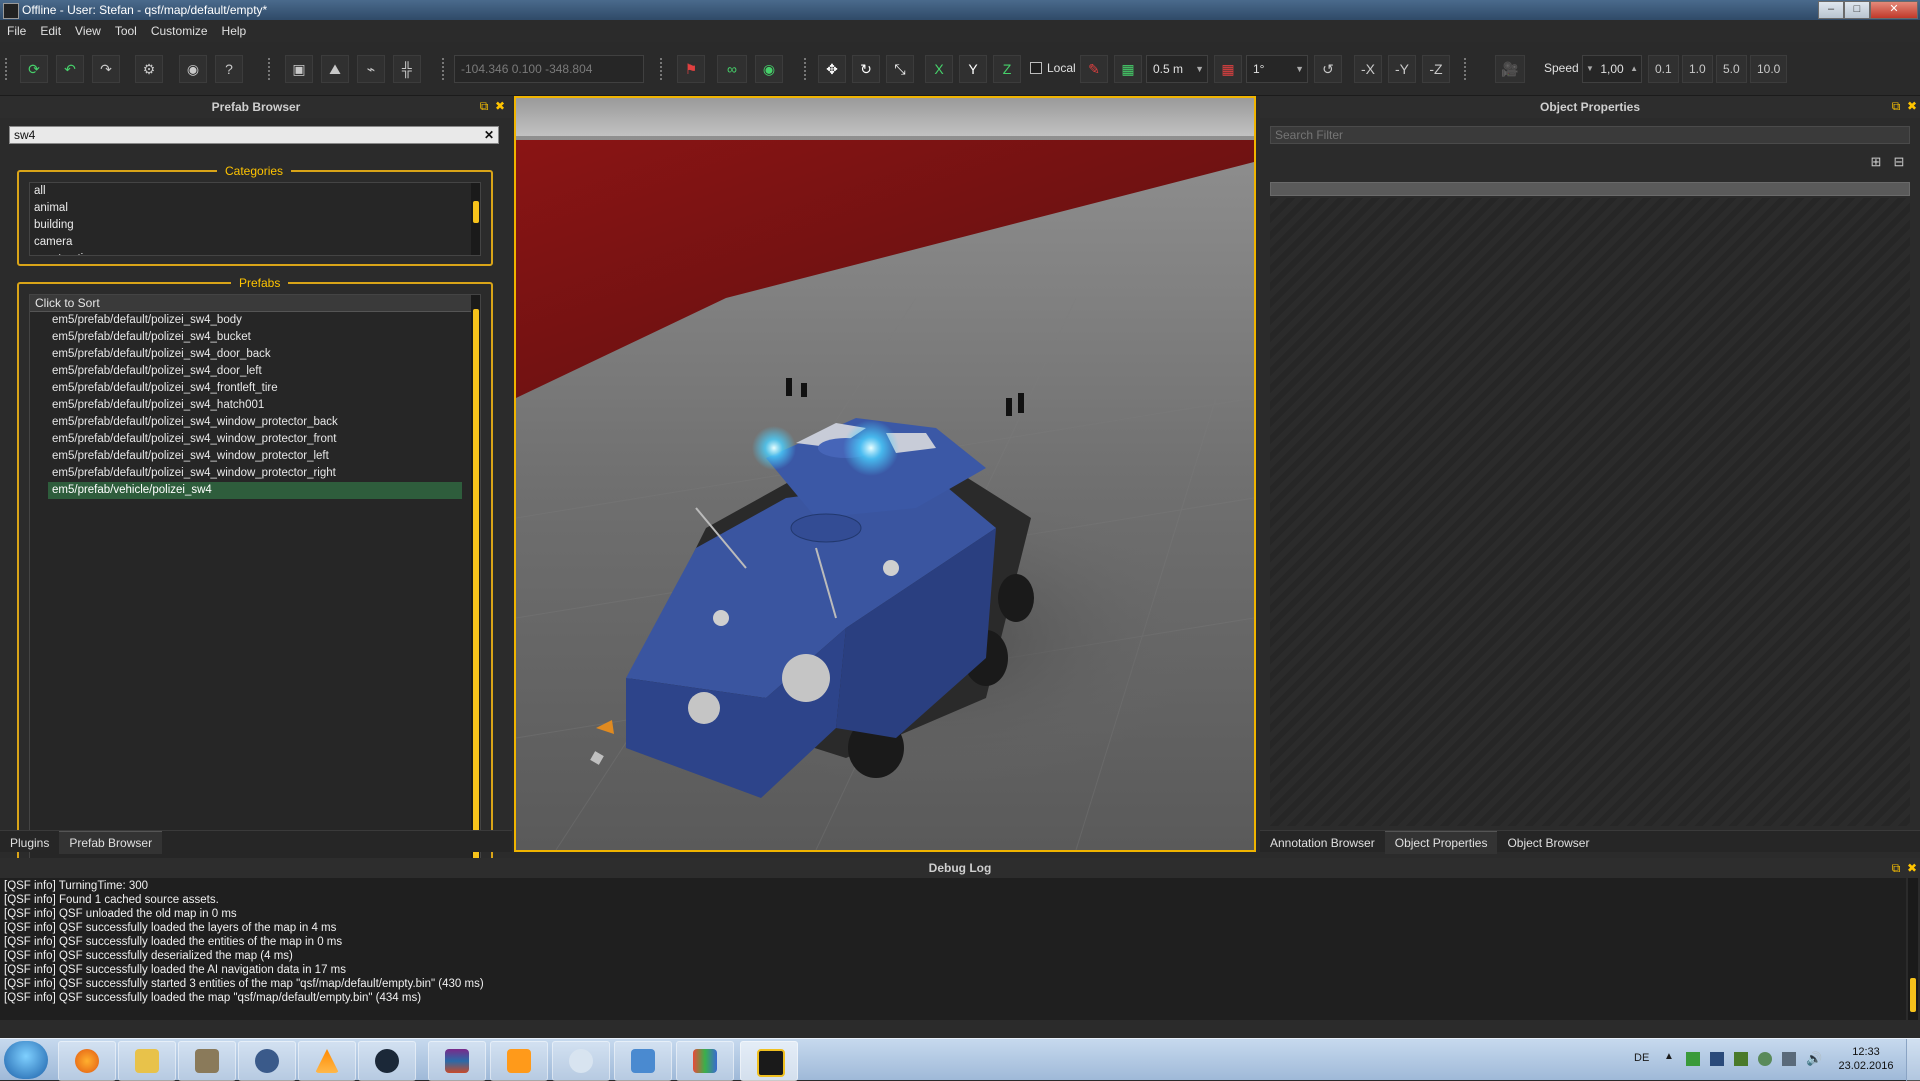  I want to click on infinity-icon: ∞, so click(732, 69).